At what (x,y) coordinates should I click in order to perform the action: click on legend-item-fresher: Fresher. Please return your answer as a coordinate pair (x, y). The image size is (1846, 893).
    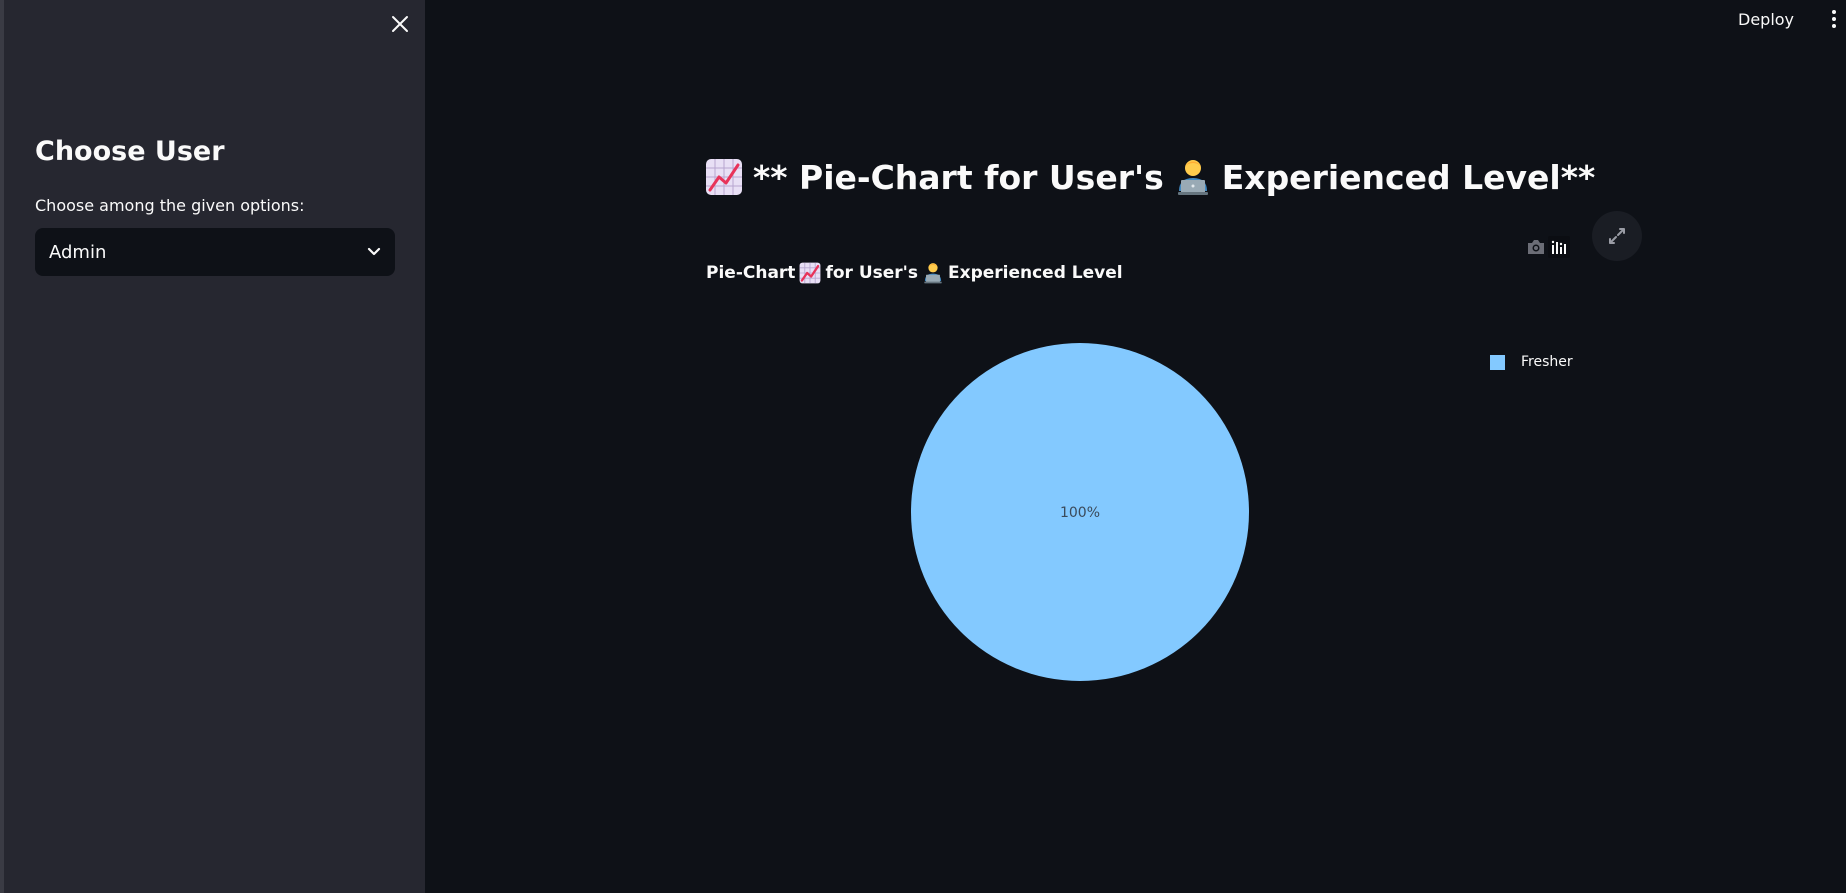
    Looking at the image, I should click on (1531, 362).